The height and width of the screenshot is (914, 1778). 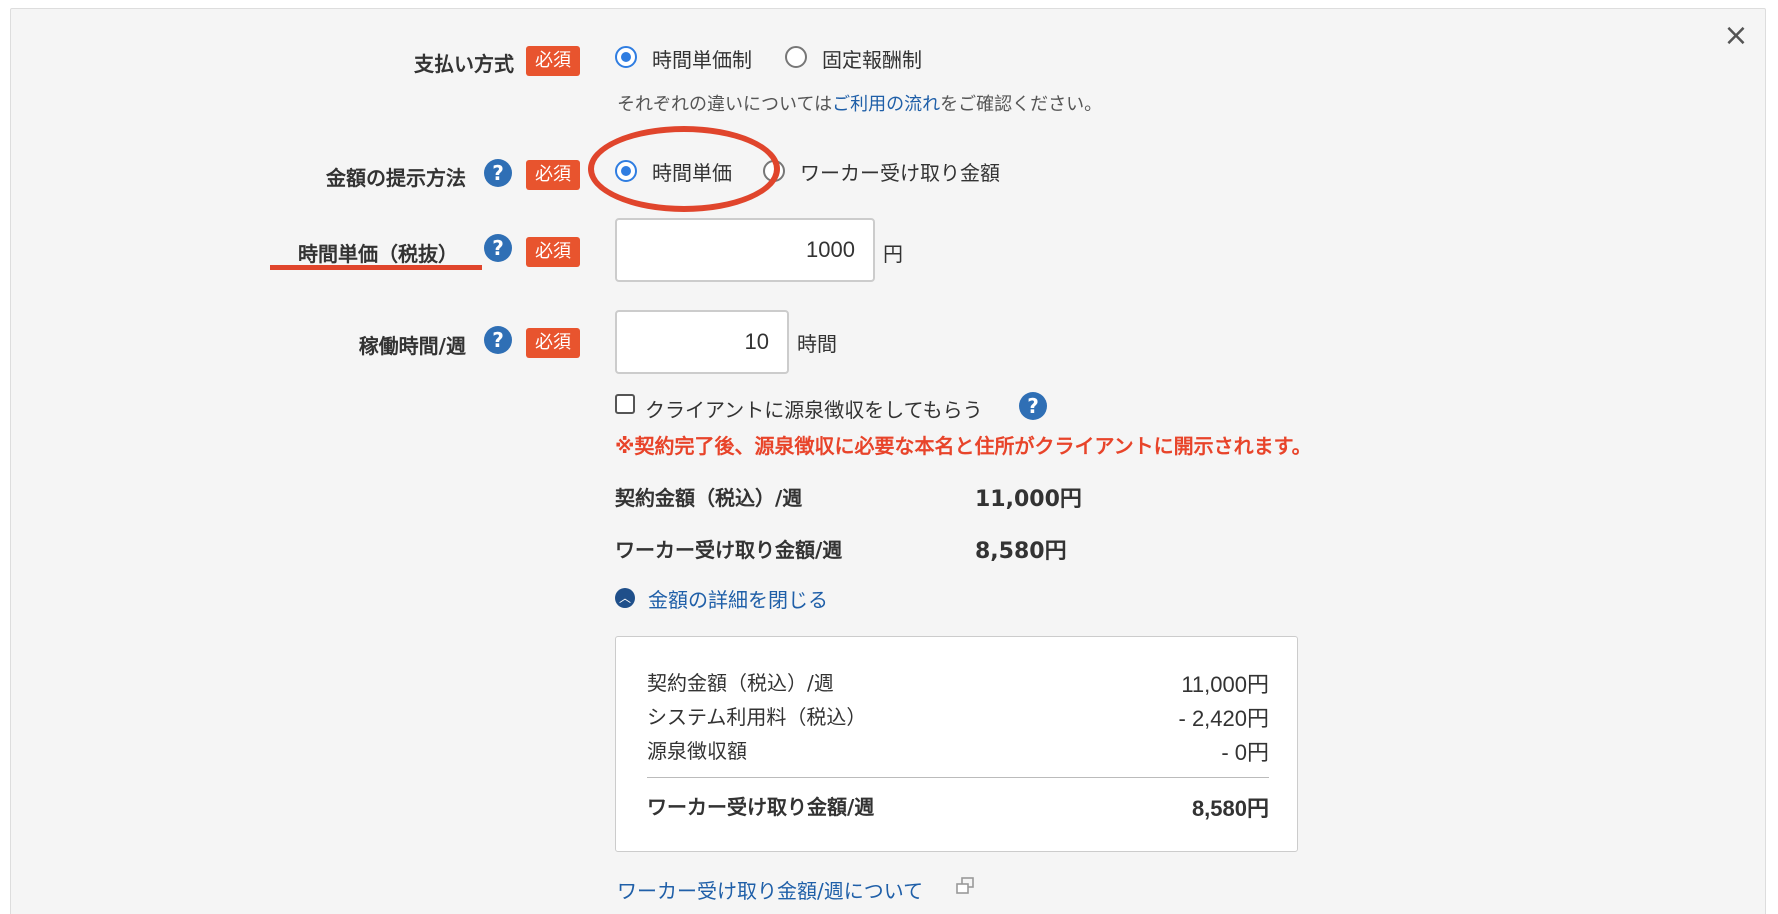 I want to click on detail-row-value: - 0円, so click(x=1245, y=752).